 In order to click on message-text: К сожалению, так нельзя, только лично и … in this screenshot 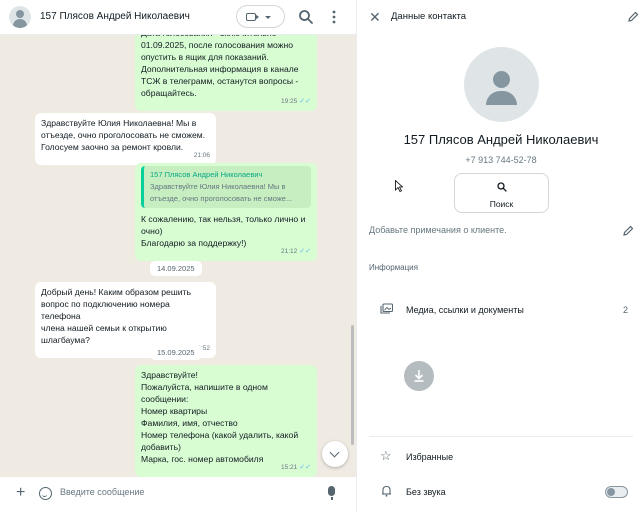, I will do `click(223, 231)`.